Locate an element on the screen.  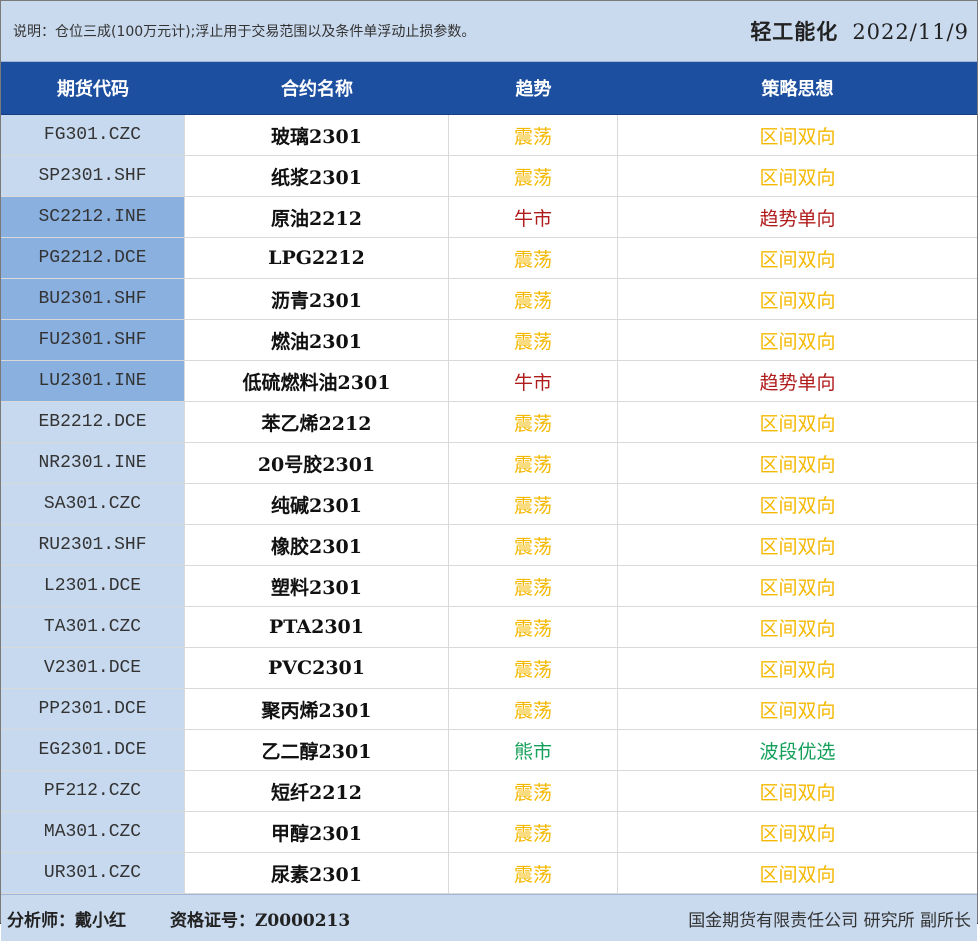
company-text: 国金期货有限责任公司 研究所 副所长 is located at coordinates (829, 920).